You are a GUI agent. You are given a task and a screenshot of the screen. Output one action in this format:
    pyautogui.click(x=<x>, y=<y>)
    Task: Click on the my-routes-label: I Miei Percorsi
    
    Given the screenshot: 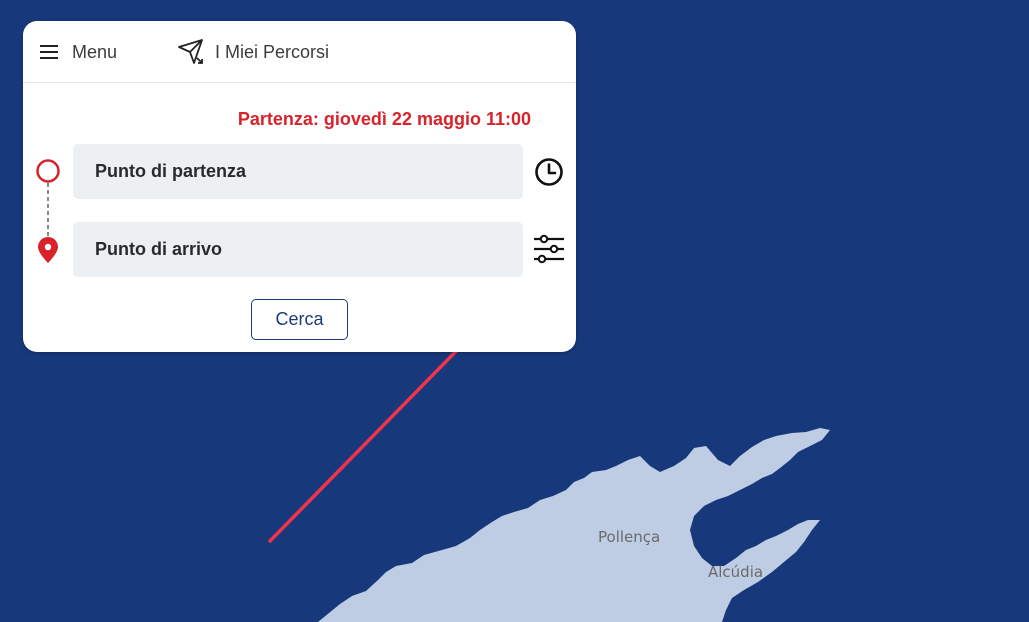 What is the action you would take?
    pyautogui.click(x=272, y=51)
    